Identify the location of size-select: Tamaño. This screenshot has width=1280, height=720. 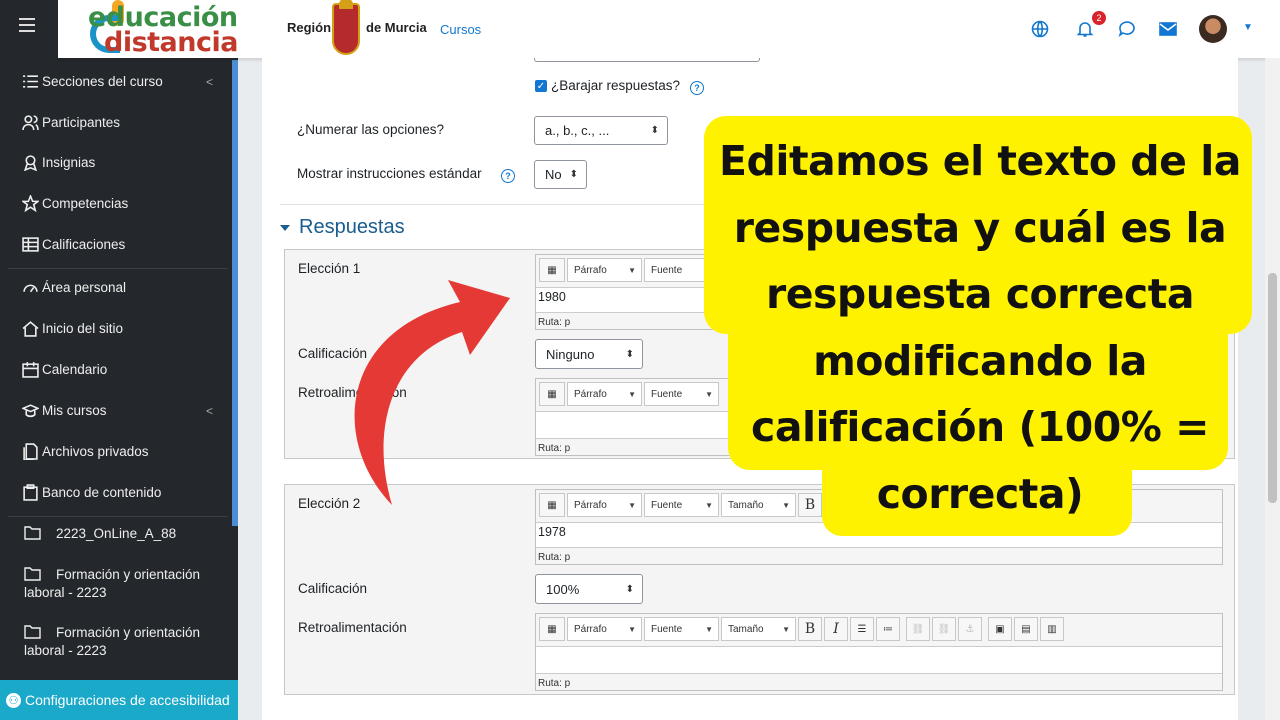
(758, 629).